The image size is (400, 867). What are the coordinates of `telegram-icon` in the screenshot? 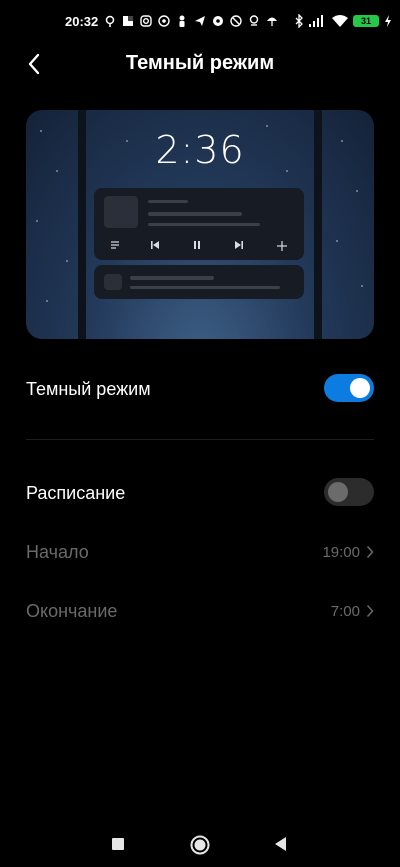 It's located at (200, 21).